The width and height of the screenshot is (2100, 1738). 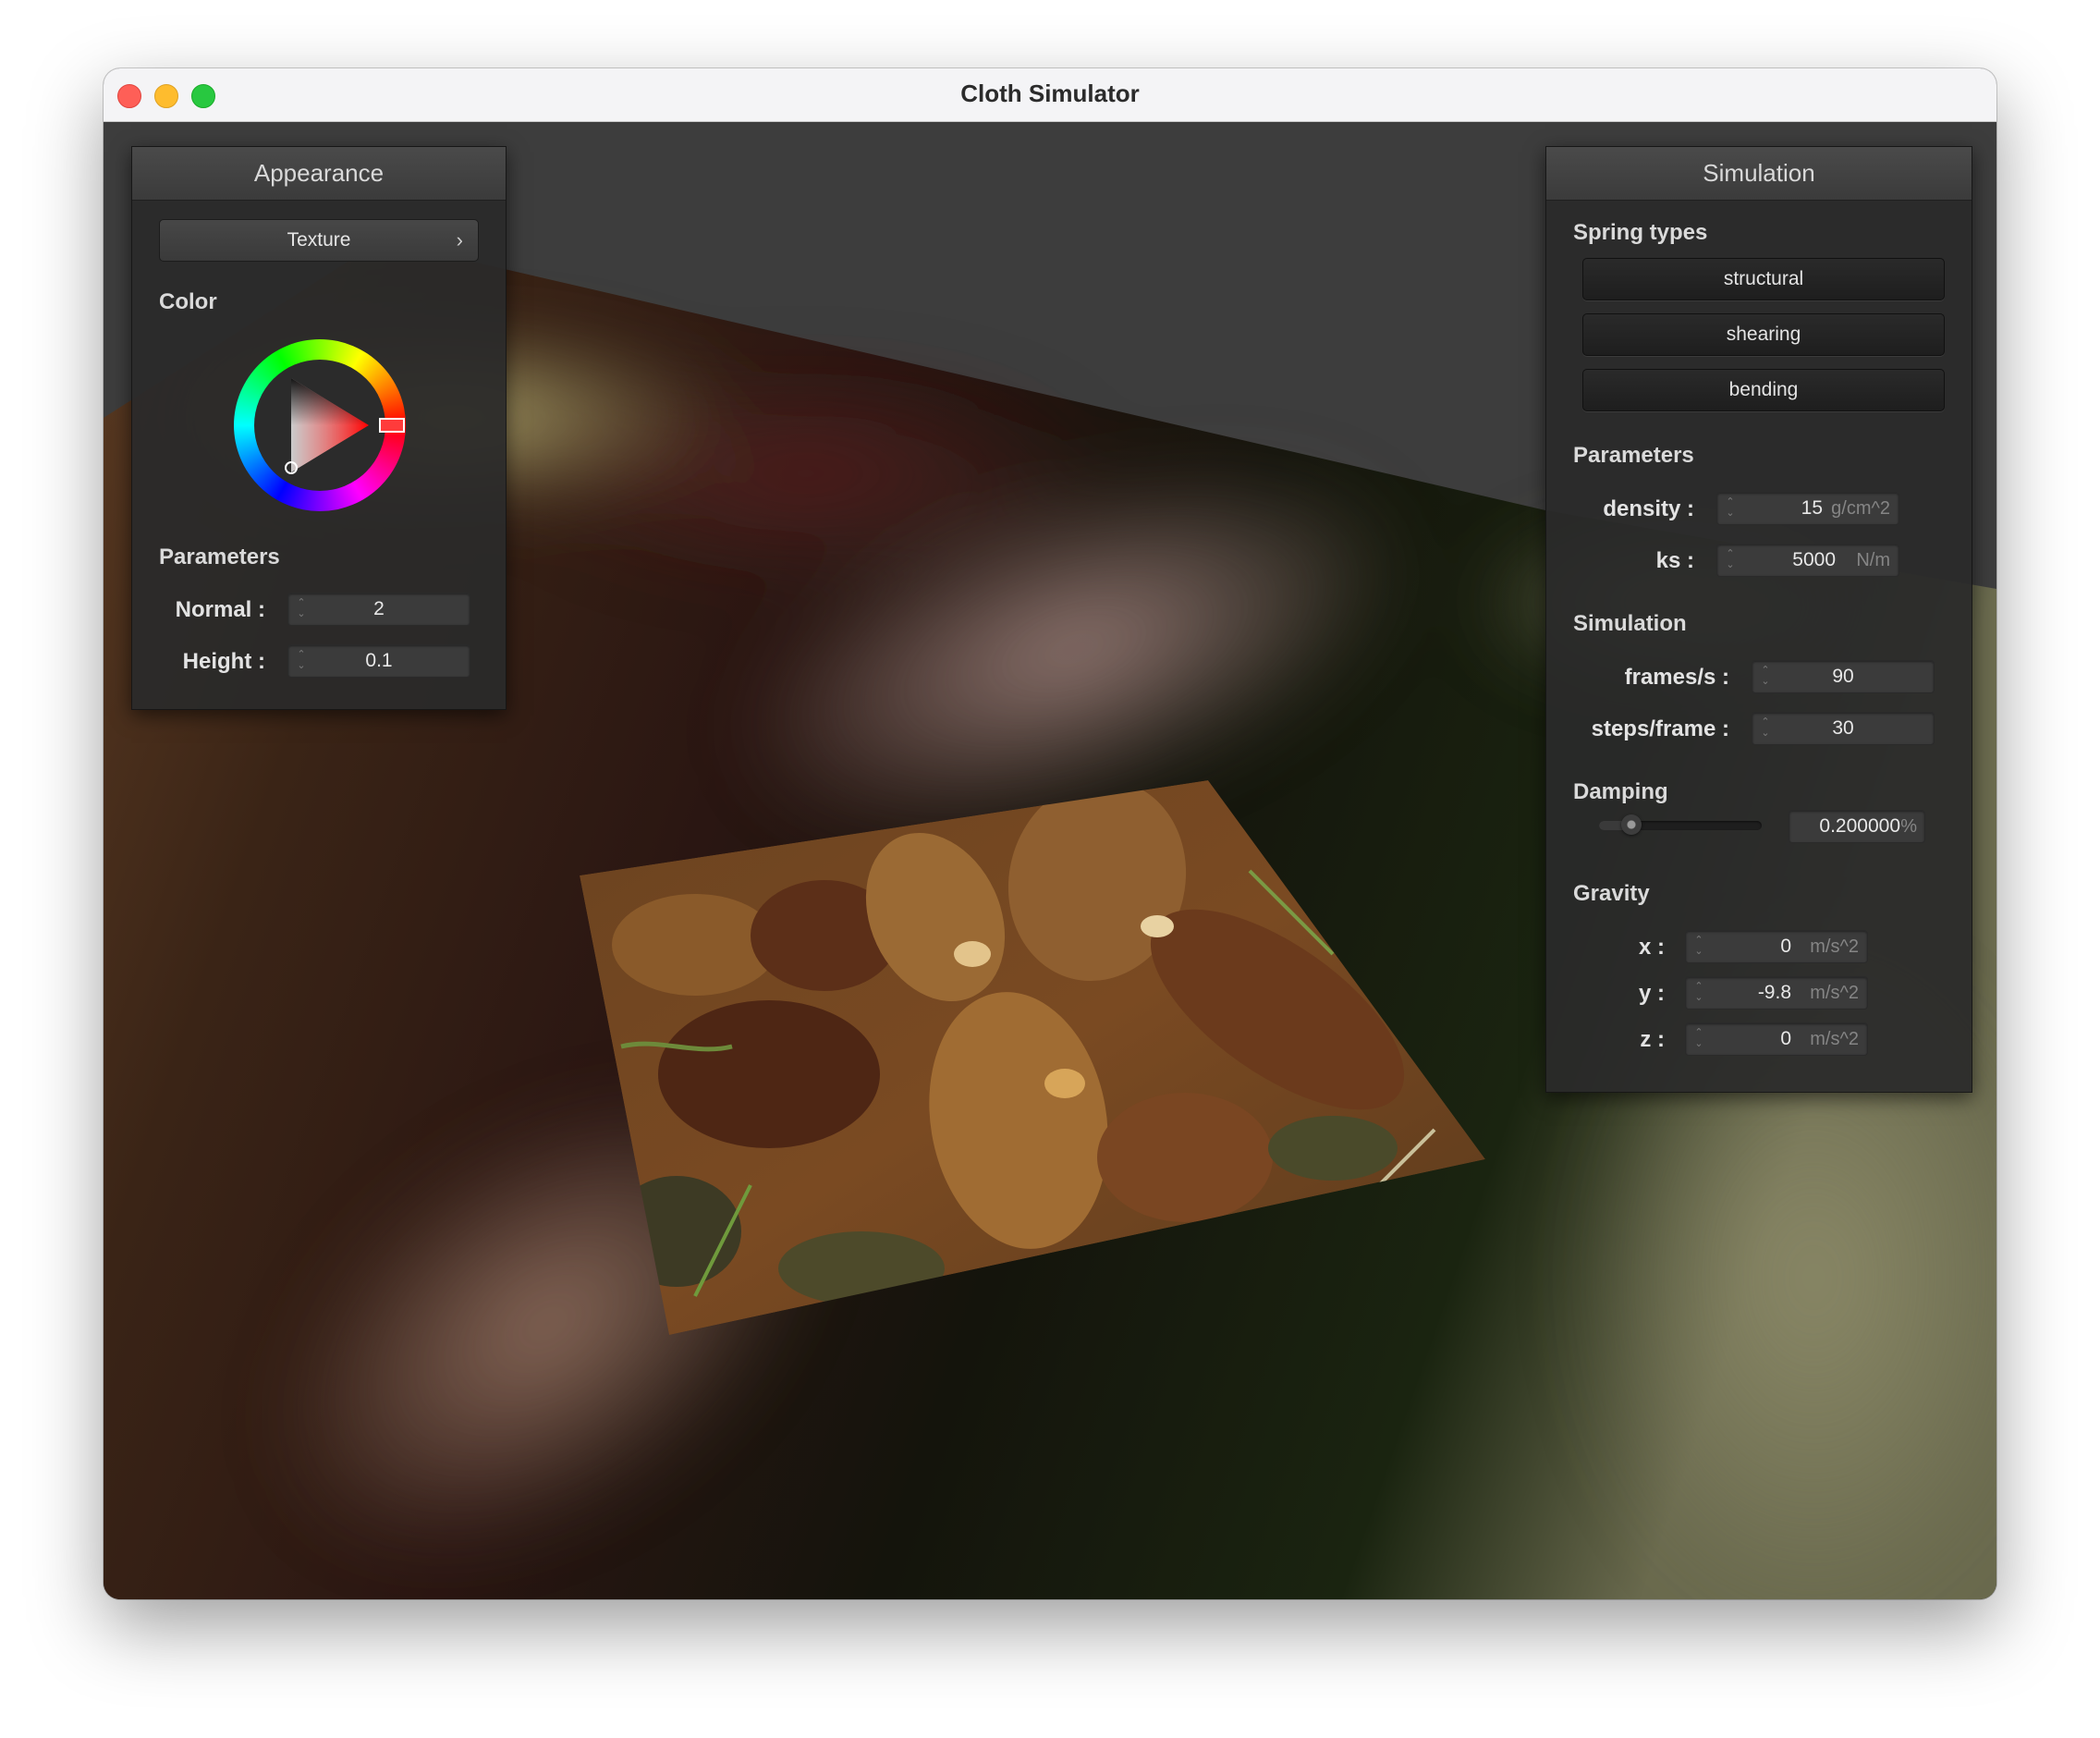 What do you see at coordinates (1835, 1039) in the screenshot?
I see `gravity-z-unit: m/s^2` at bounding box center [1835, 1039].